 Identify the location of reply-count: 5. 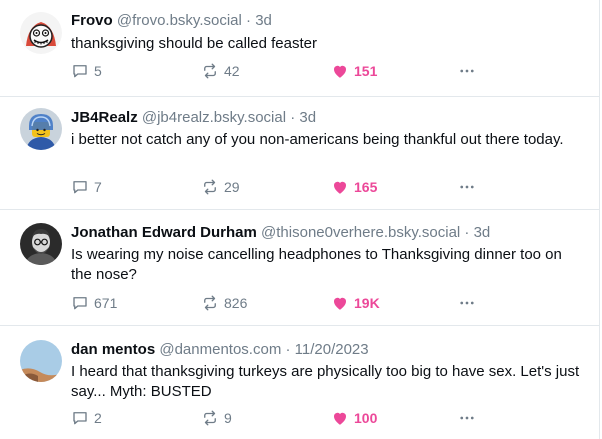
(98, 71).